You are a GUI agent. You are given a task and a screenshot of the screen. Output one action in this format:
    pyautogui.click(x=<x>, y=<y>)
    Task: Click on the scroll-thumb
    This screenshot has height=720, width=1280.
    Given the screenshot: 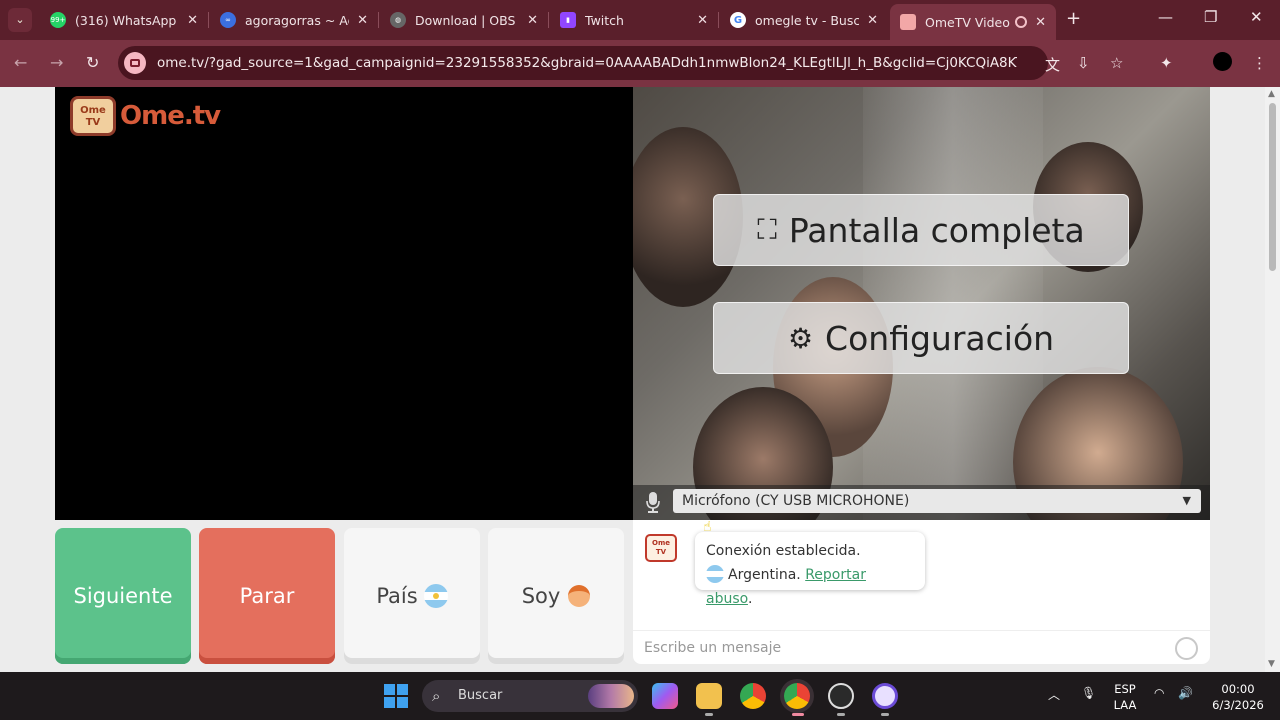 What is the action you would take?
    pyautogui.click(x=1272, y=187)
    